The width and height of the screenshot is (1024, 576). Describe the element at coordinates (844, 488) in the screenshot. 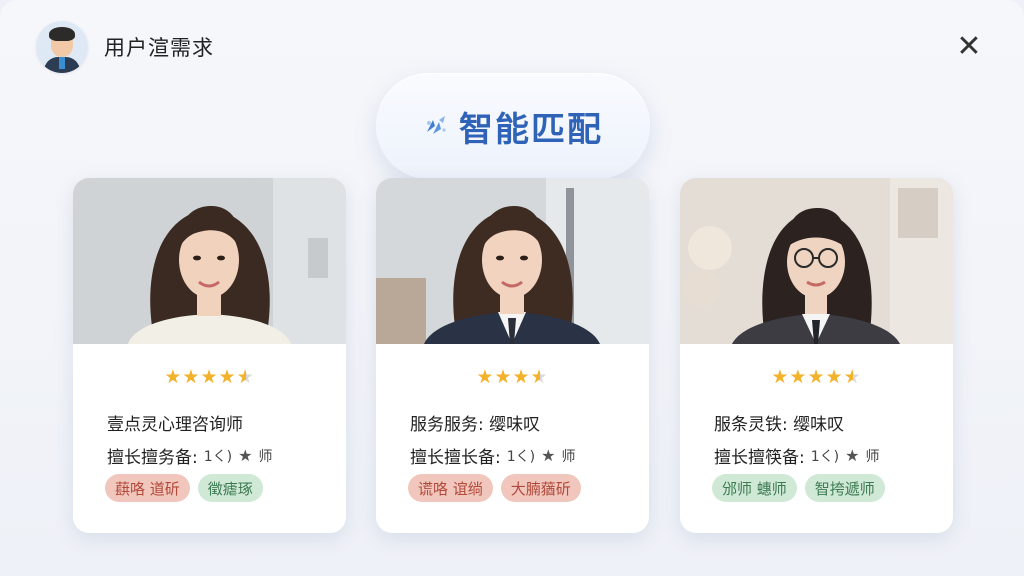

I see `specialty-tag: 智挎遞师` at that location.